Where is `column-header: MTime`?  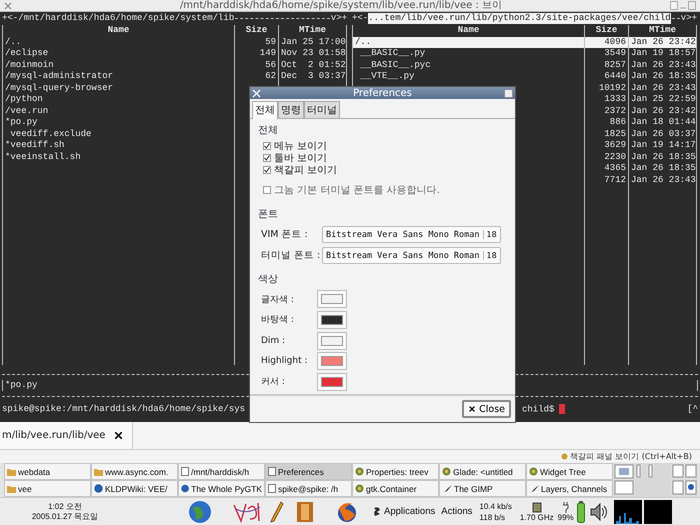 column-header: MTime is located at coordinates (312, 30).